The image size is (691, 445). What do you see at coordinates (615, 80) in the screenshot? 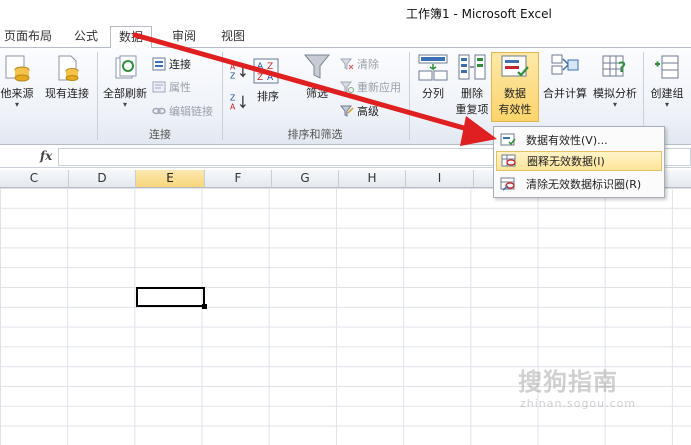
I see `what-if-analysis-button: ? 模拟分析 ▾` at bounding box center [615, 80].